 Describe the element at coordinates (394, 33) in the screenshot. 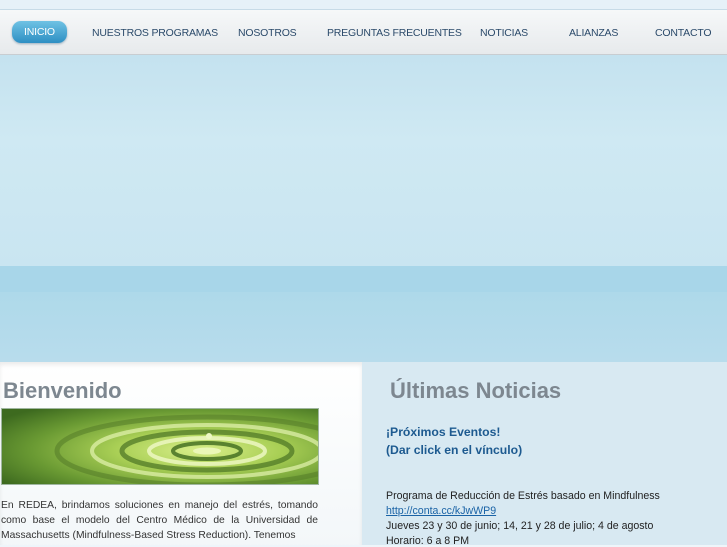

I see `nav-preguntas-frecuentes: PREGUNTAS FRECUENTES` at that location.